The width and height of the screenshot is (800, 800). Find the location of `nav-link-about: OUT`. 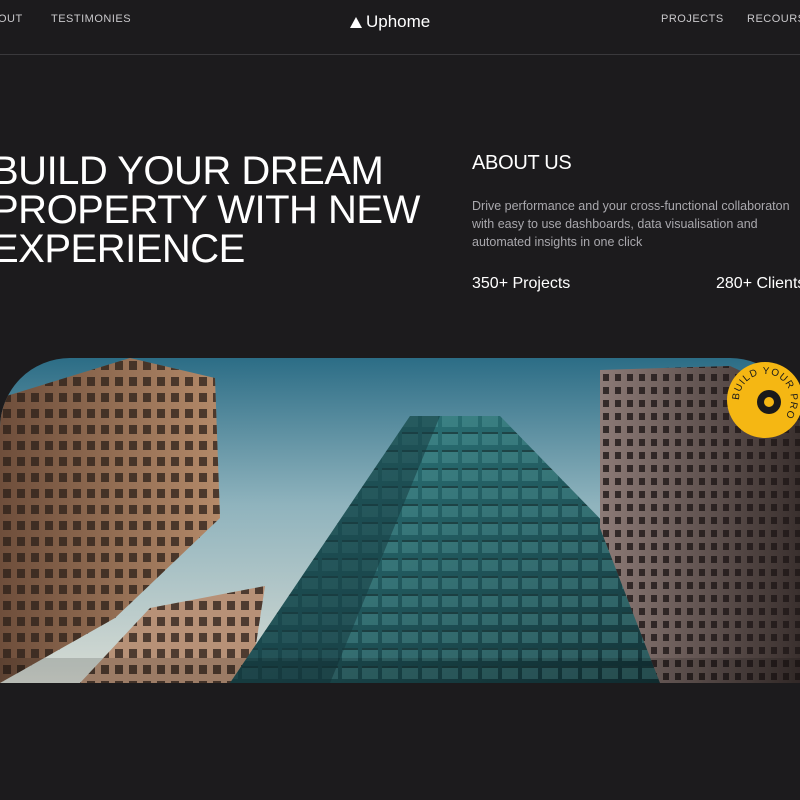

nav-link-about: OUT is located at coordinates (11, 19).